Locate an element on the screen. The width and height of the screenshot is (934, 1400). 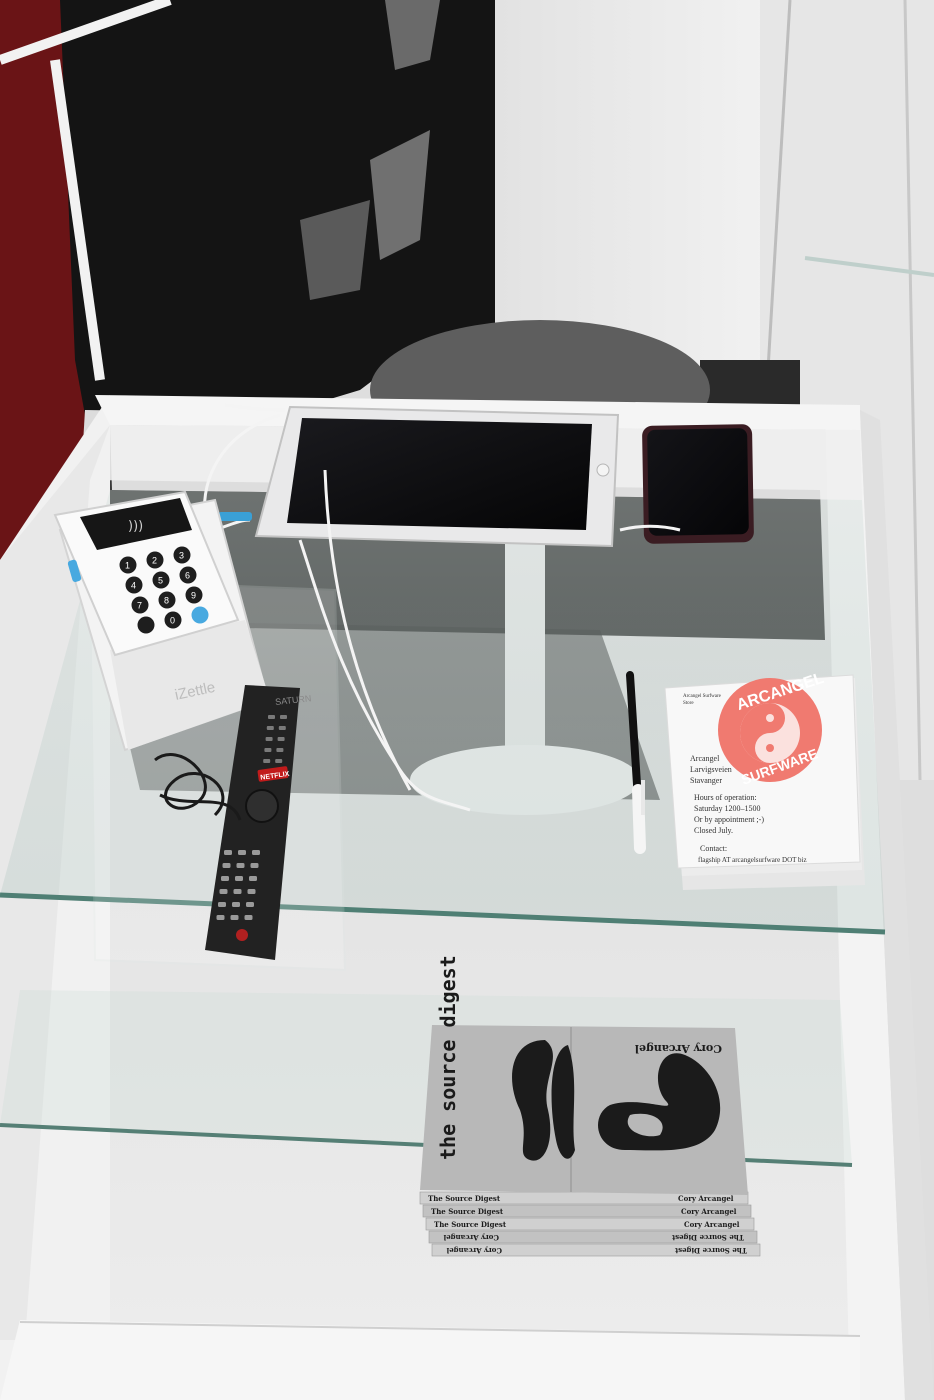
book-cover-author: Cory Arcangel is located at coordinates (678, 1048).